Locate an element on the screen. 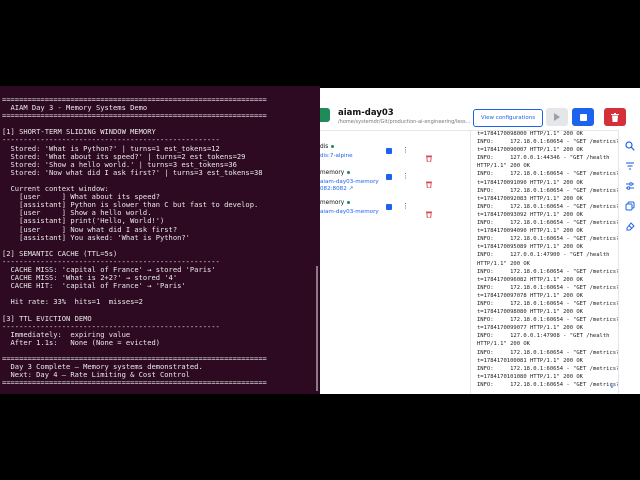  log-line: t=1784170093092 HTTP/1.1" 200 OK is located at coordinates (530, 214).